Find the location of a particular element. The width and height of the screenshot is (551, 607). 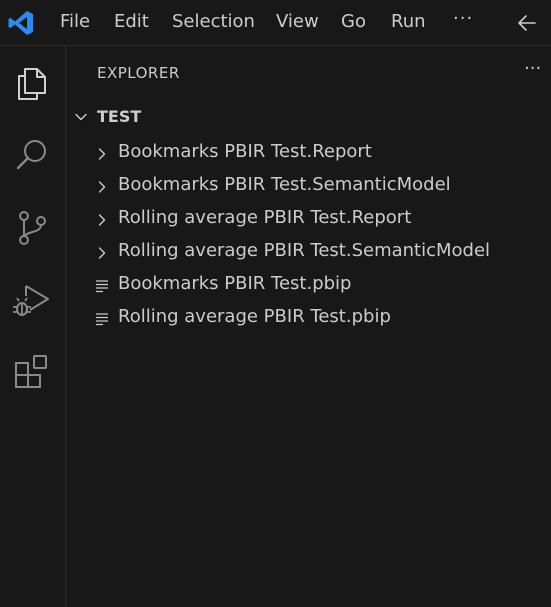

tree-item-folder: Rolling average PBIR Test.SemanticModel is located at coordinates (308, 252).